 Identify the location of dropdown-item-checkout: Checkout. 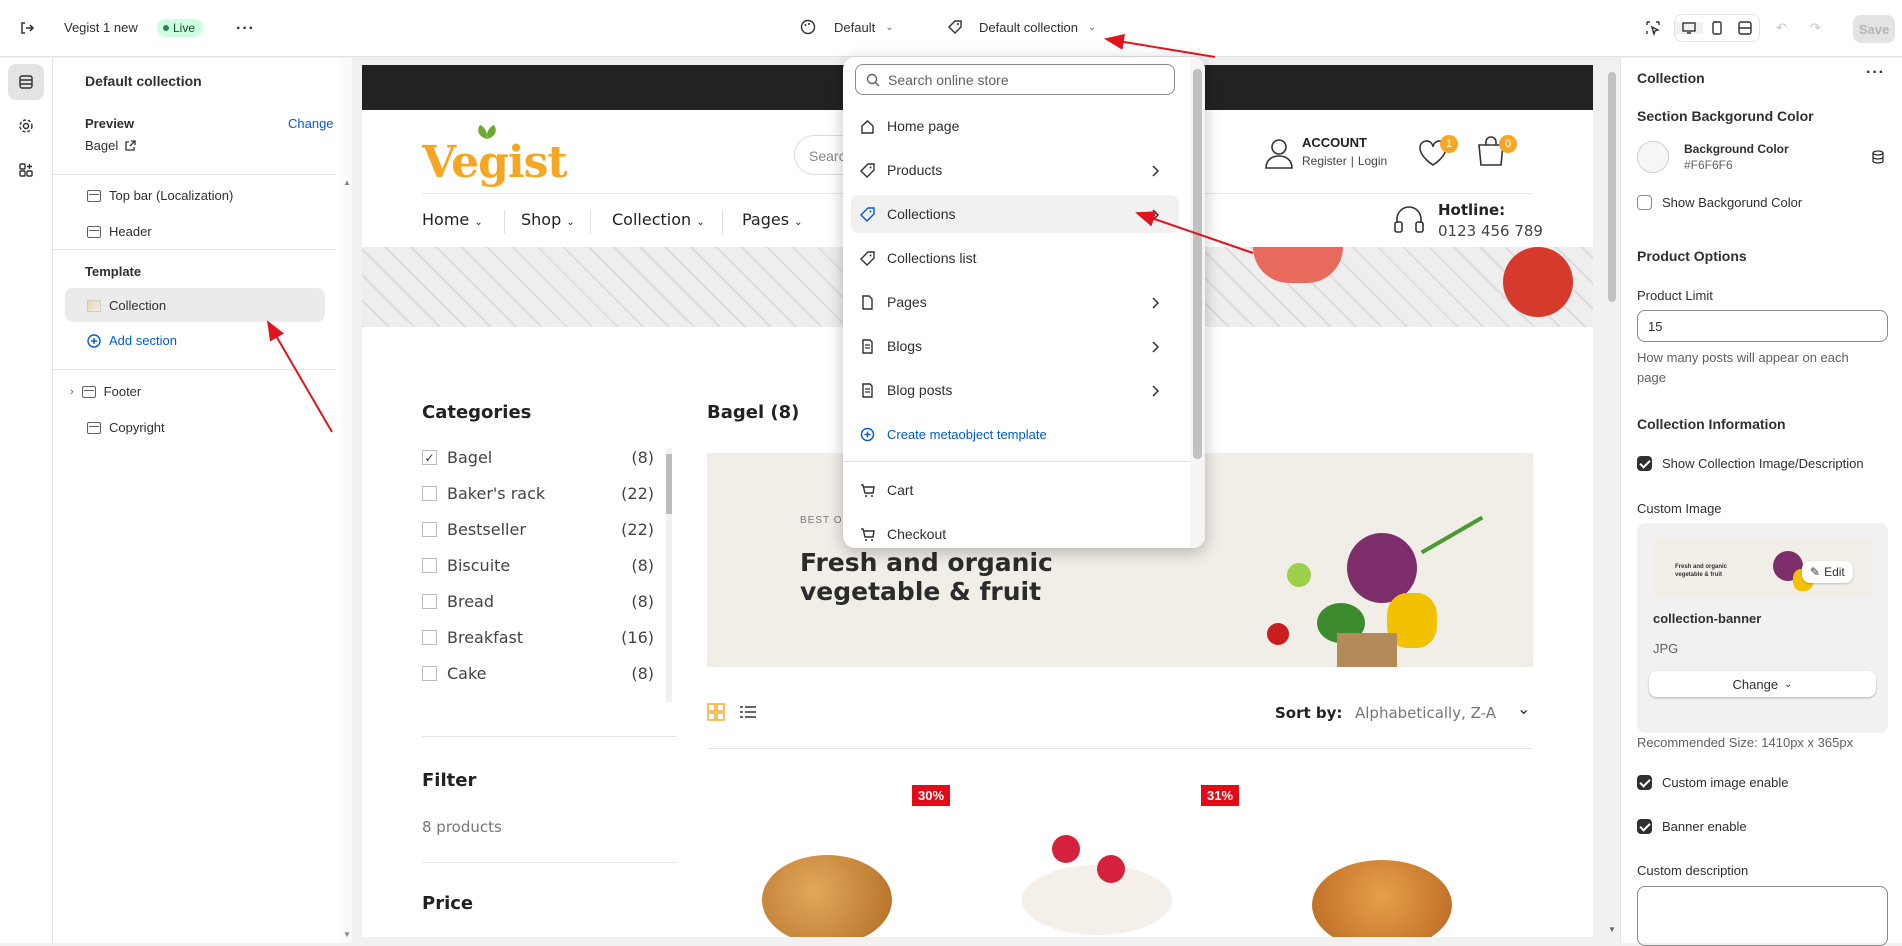
(1015, 531).